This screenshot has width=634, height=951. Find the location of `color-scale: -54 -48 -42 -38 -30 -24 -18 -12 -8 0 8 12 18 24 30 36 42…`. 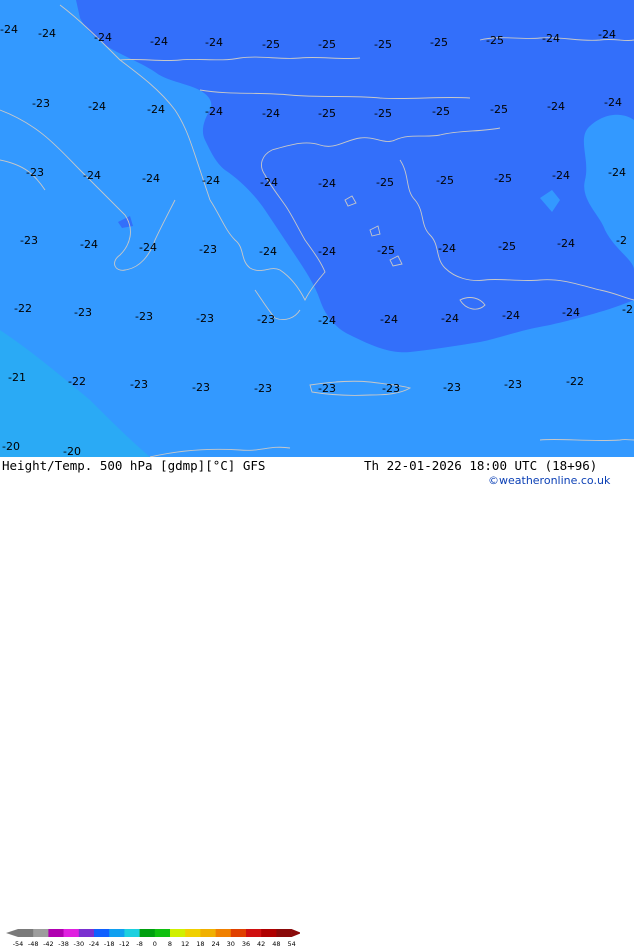

color-scale: -54 -48 -42 -38 -30 -24 -18 -12 -8 0 8 12 18 24 30 36 42… is located at coordinates (151, 938).